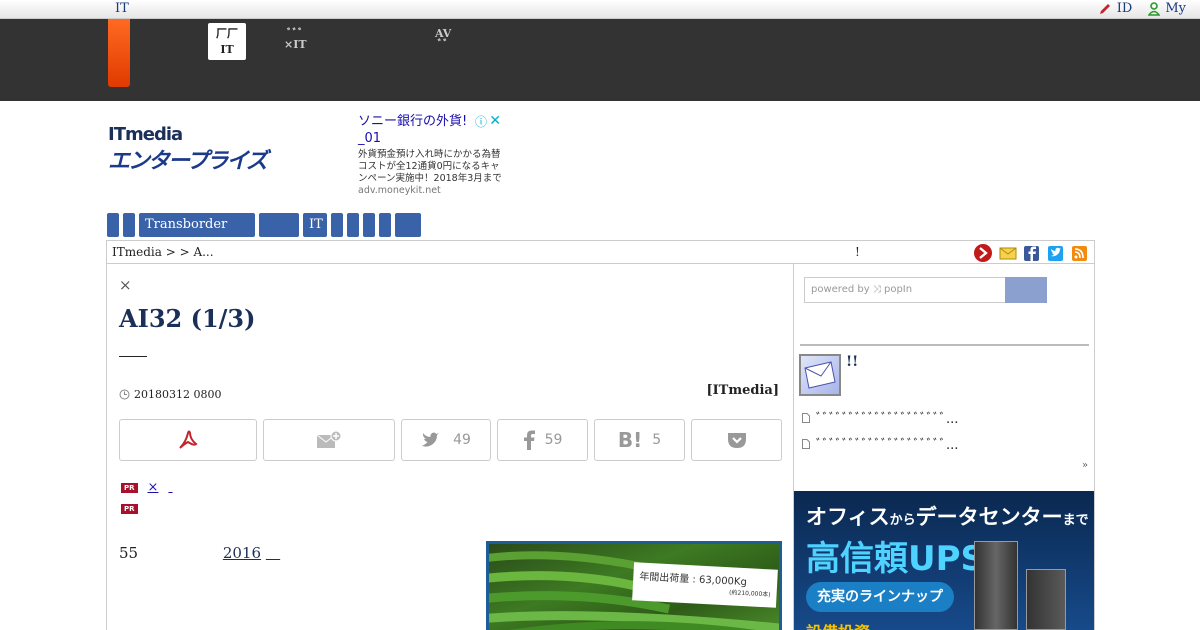 The width and height of the screenshot is (1200, 630). Describe the element at coordinates (446, 440) in the screenshot. I see `twitter-share-button: 49` at that location.